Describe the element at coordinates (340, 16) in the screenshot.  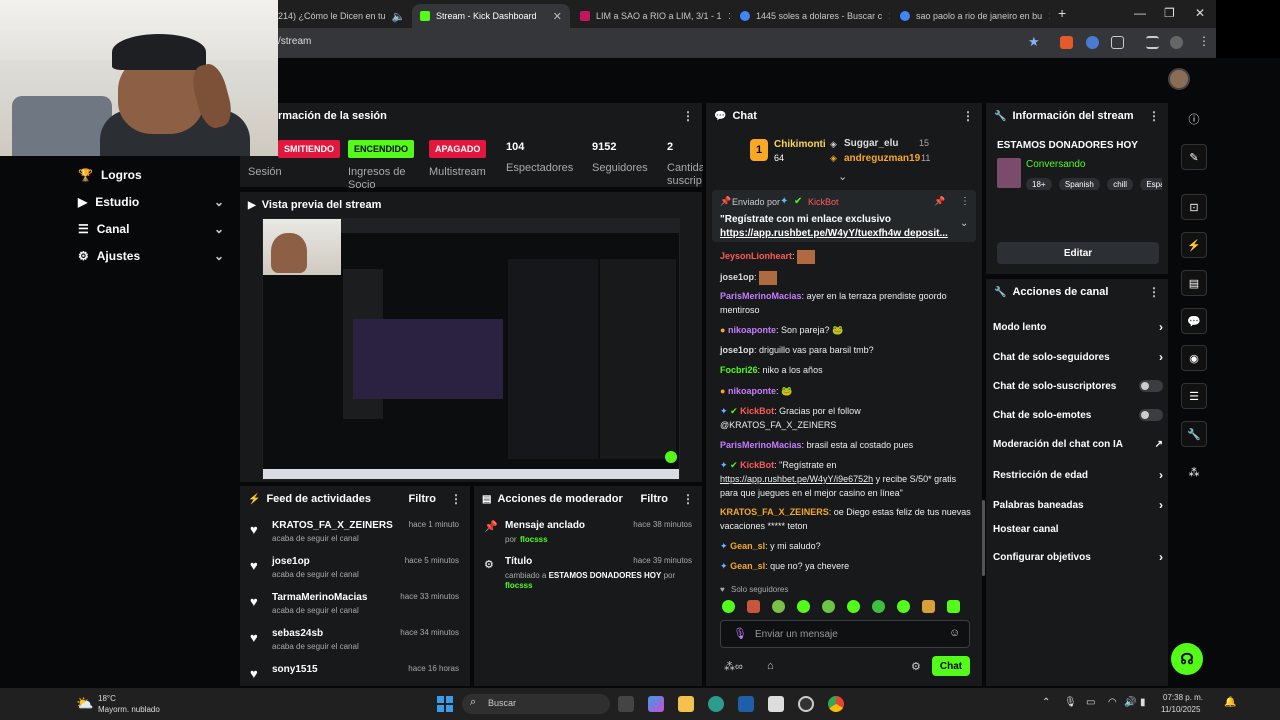
I see `browser-tab-1: 214) ¿Cómo le Dicen en tu 🔈 ✕` at that location.